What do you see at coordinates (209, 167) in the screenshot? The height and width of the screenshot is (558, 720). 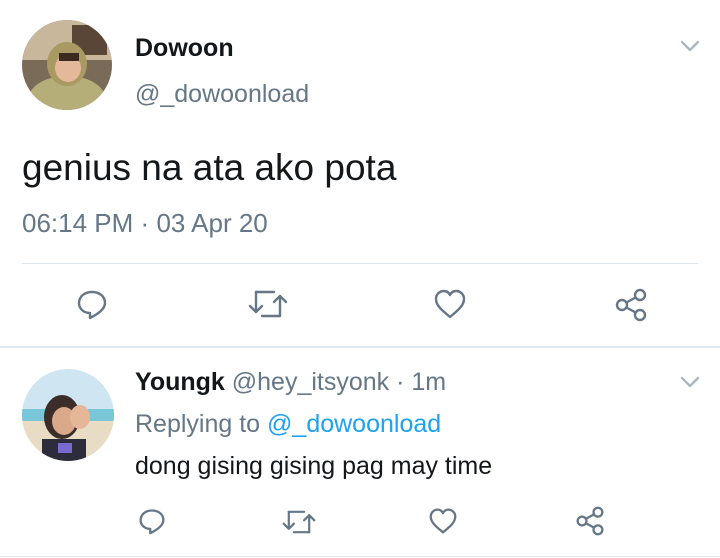 I see `tweet-text: genius na ata ako pota` at bounding box center [209, 167].